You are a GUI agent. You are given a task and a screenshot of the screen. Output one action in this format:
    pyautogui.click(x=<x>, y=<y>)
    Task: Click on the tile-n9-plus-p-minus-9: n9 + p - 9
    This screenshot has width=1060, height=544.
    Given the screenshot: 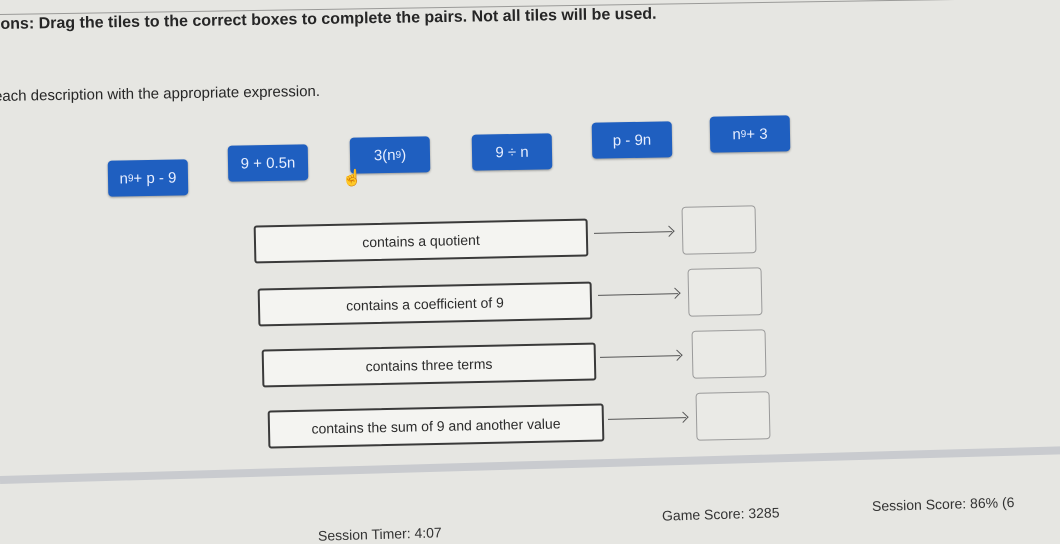 What is the action you would take?
    pyautogui.click(x=148, y=178)
    